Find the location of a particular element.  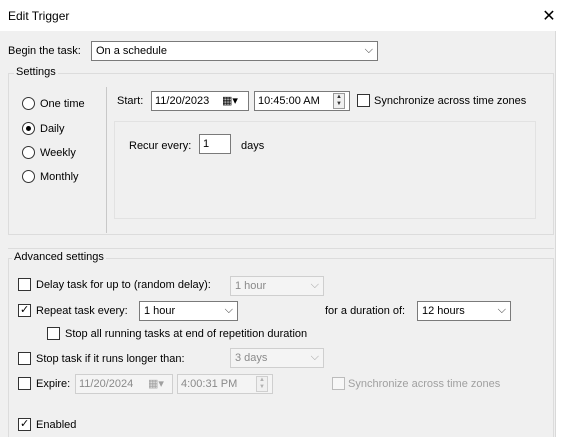

sync-time-zones-checkbox is located at coordinates (363, 100).